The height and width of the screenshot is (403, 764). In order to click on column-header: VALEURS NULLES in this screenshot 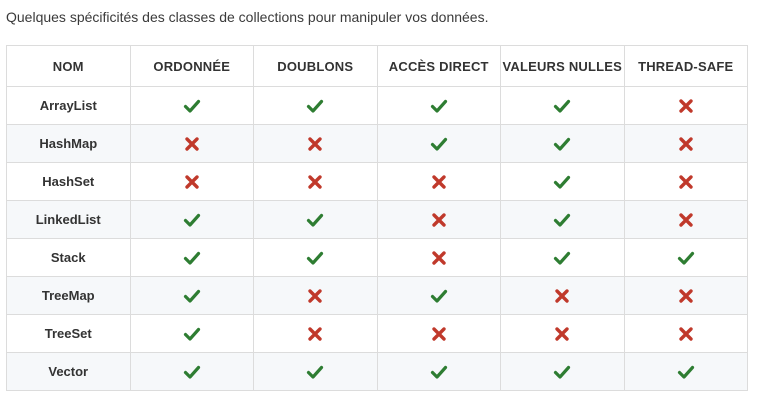, I will do `click(562, 66)`.